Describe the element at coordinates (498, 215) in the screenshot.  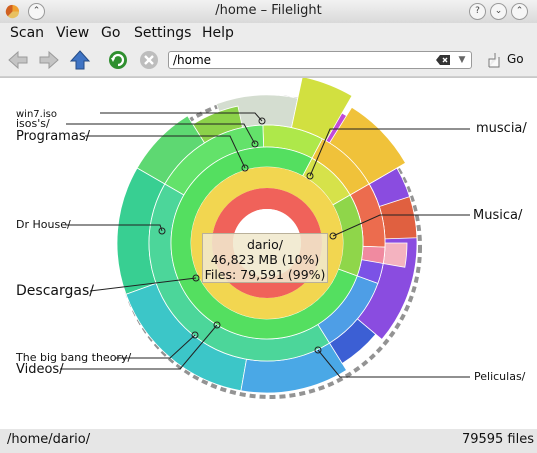
I see `label-musica: Musica/` at that location.